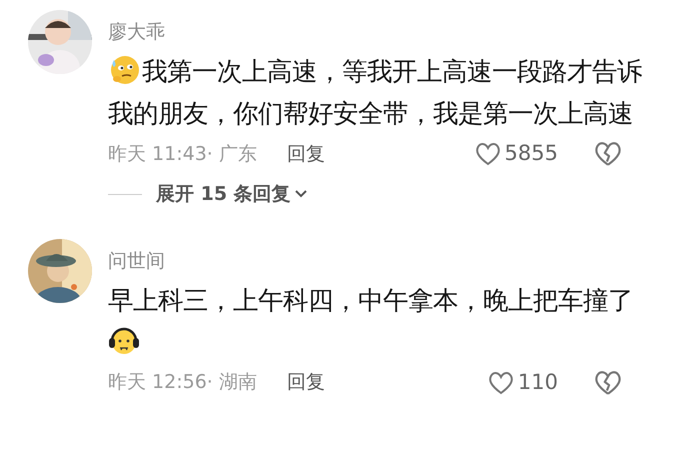 The image size is (690, 469). Describe the element at coordinates (516, 154) in the screenshot. I see `like-button: 5855` at that location.